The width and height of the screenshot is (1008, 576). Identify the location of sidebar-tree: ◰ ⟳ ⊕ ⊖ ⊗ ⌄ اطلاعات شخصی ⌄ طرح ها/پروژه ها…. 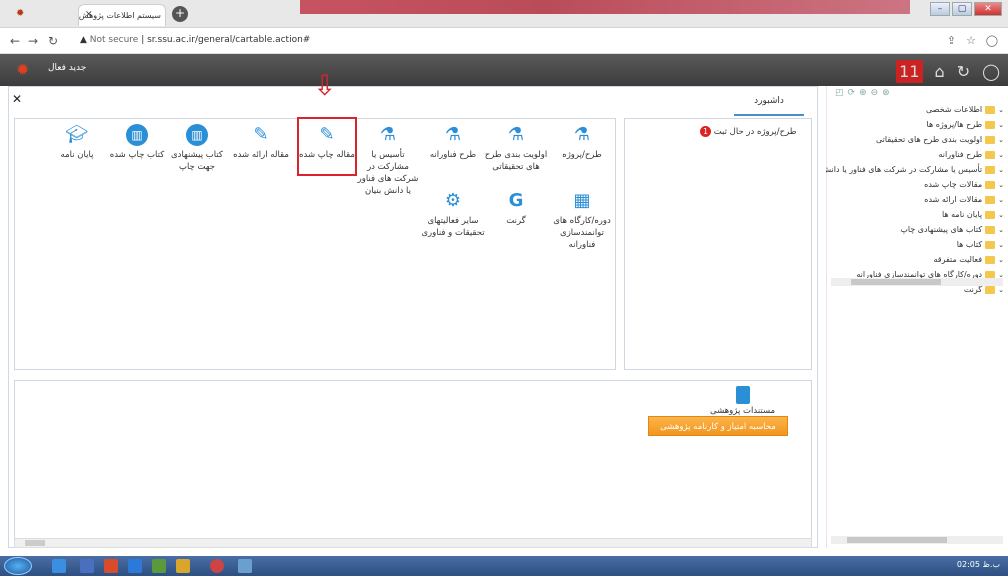
(917, 317).